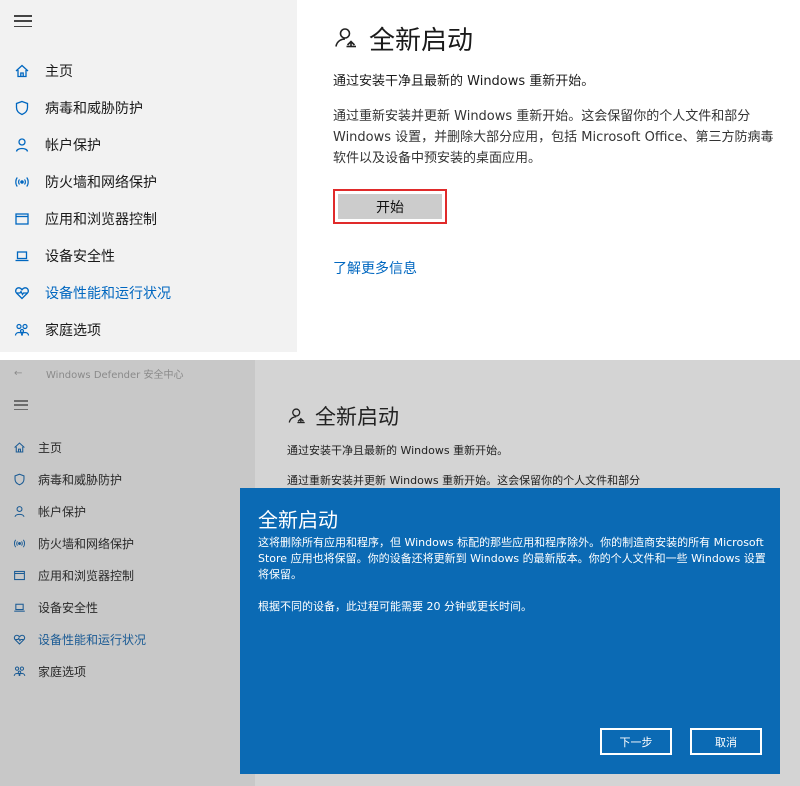 The height and width of the screenshot is (786, 800). Describe the element at coordinates (375, 268) in the screenshot. I see `learn-more-link: 了解更多信息` at that location.